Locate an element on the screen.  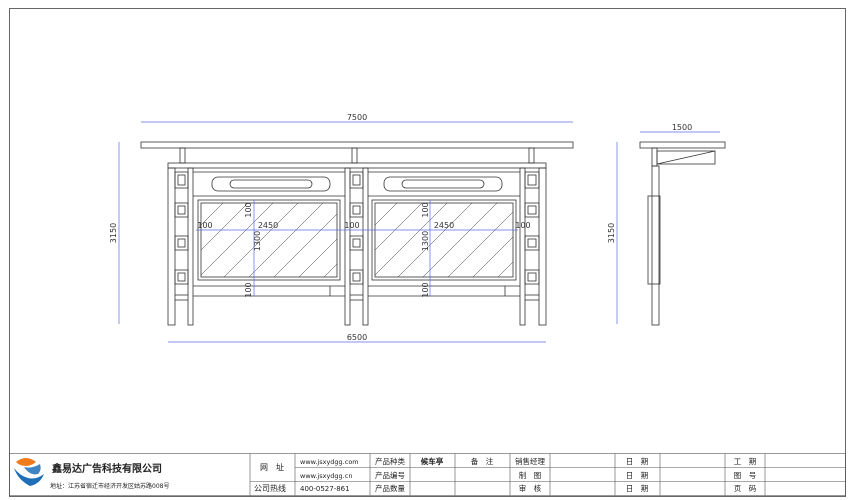
label-date-2: 日 期 is located at coordinates (637, 475).